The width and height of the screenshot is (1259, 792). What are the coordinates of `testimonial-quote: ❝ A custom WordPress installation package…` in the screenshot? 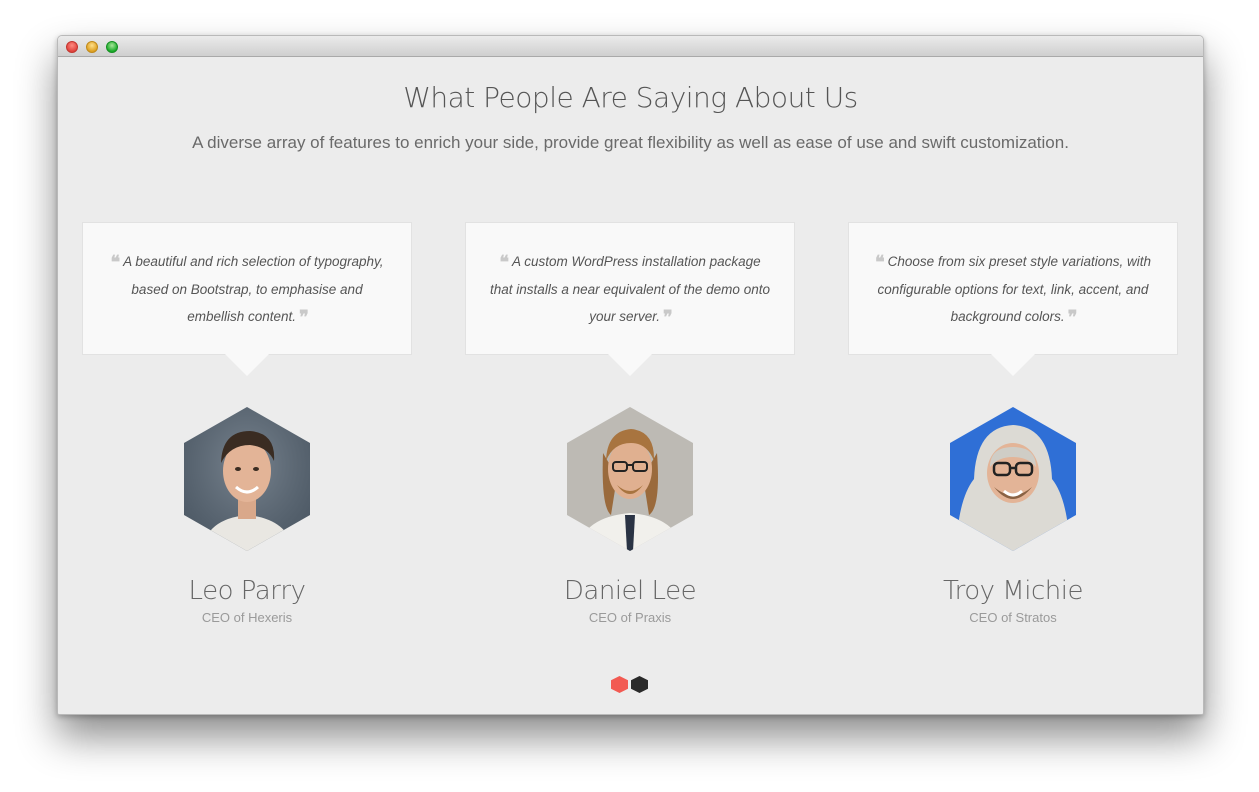 It's located at (630, 289).